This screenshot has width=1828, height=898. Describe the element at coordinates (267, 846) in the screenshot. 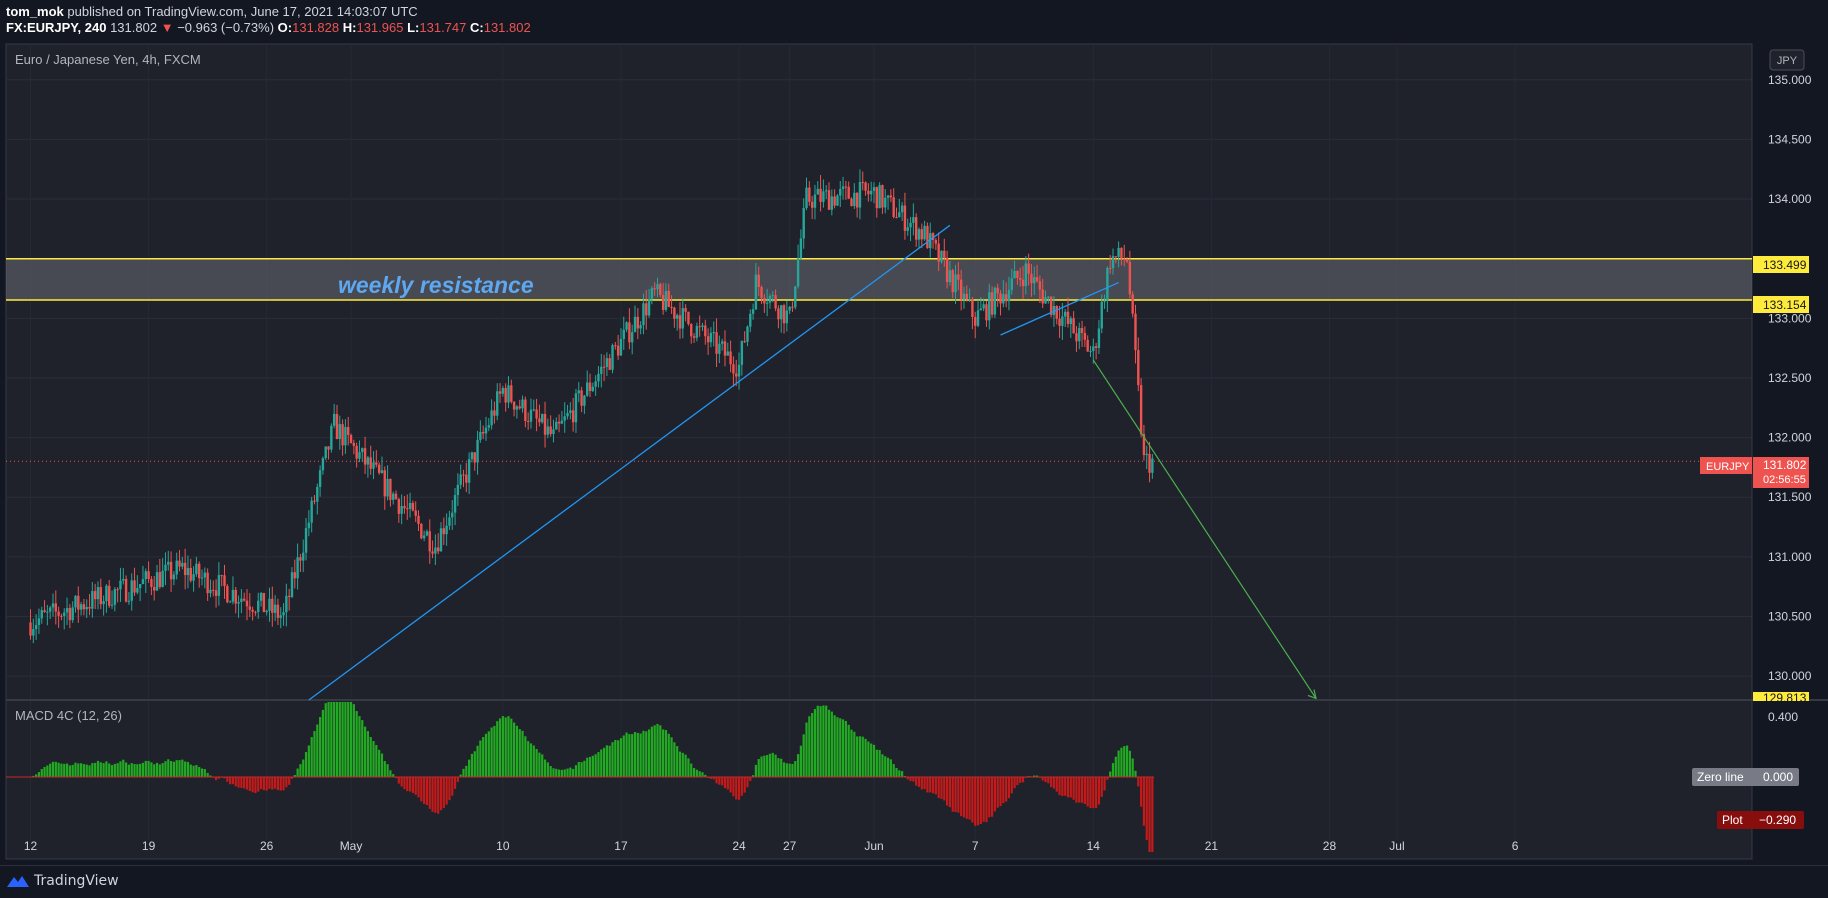

I see `time-tick-label: 26` at that location.